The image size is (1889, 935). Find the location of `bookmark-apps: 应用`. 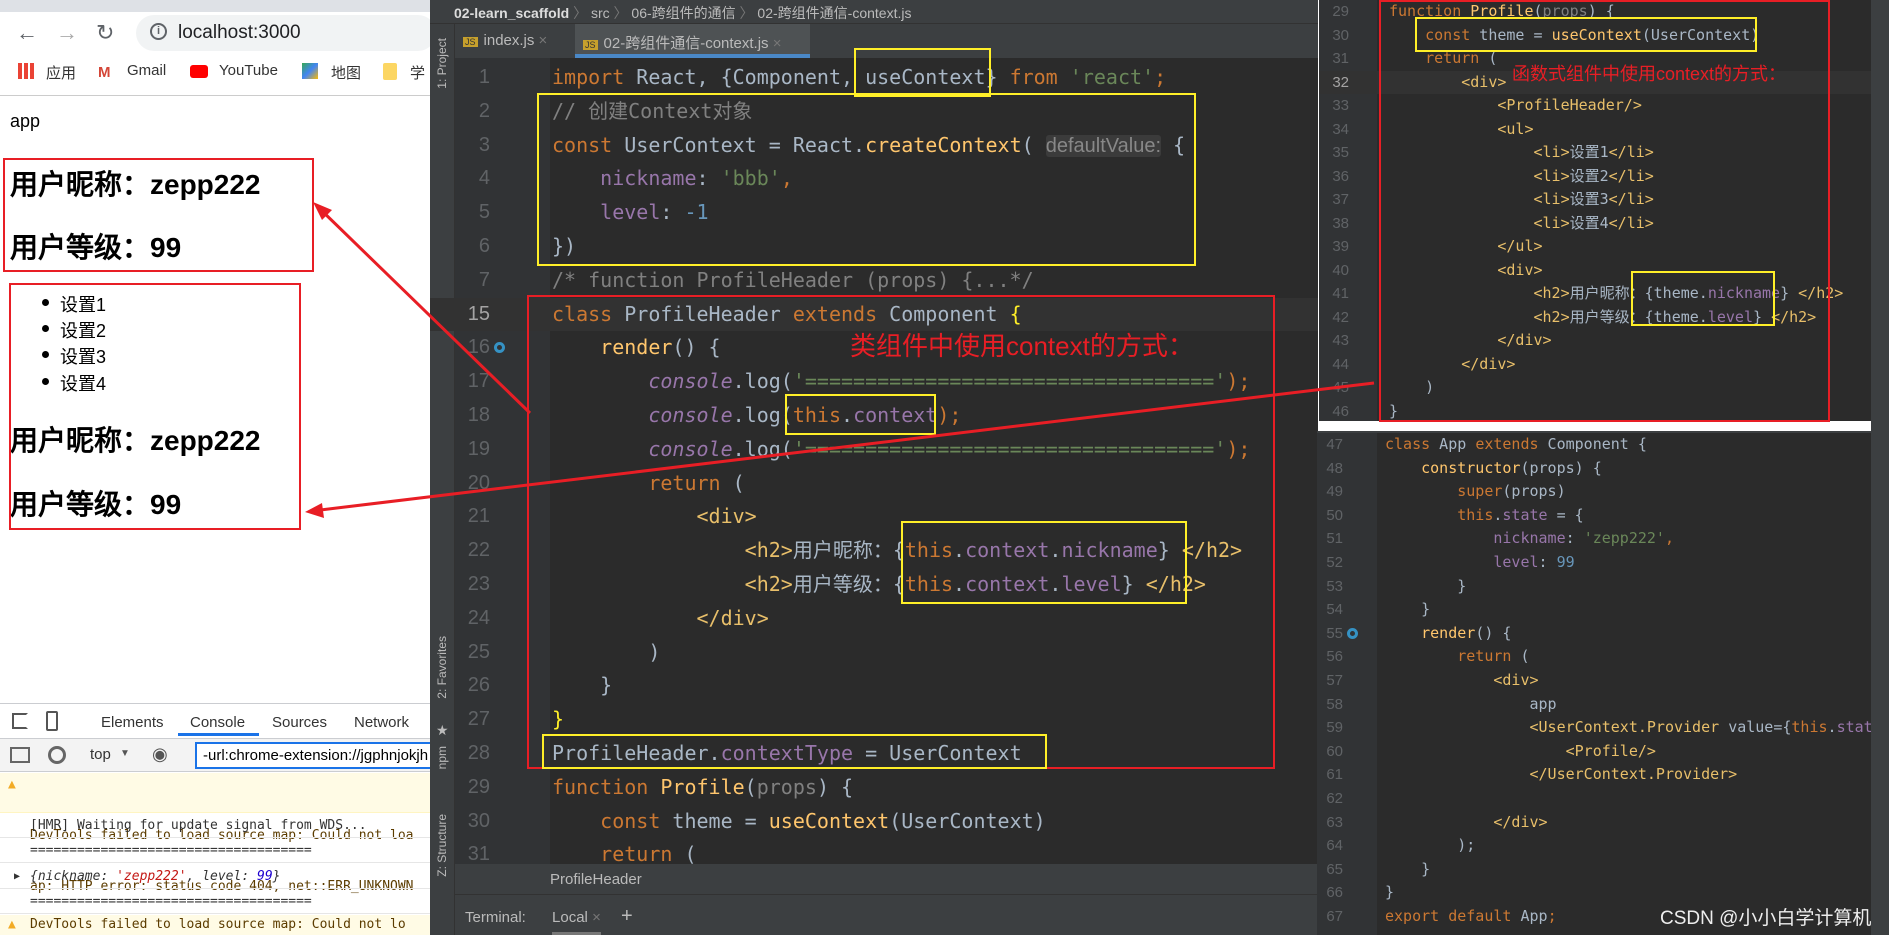

bookmark-apps: 应用 is located at coordinates (61, 72).